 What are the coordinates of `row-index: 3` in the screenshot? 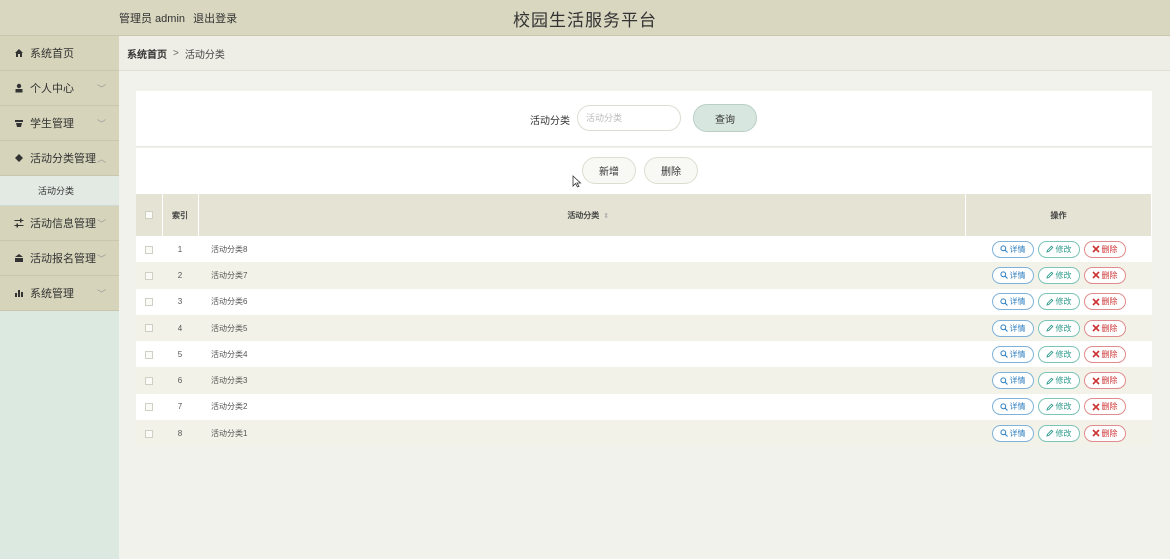 It's located at (180, 302).